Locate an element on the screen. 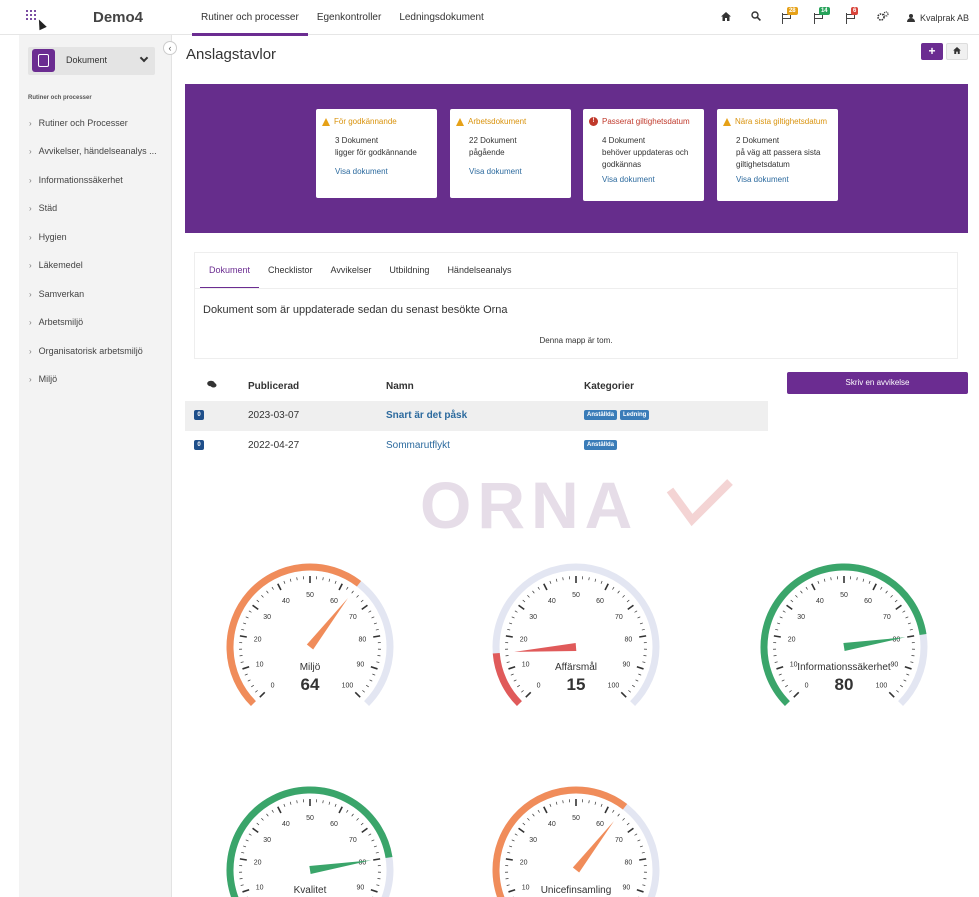 Image resolution: width=979 pixels, height=897 pixels. comments-icon is located at coordinates (212, 386).